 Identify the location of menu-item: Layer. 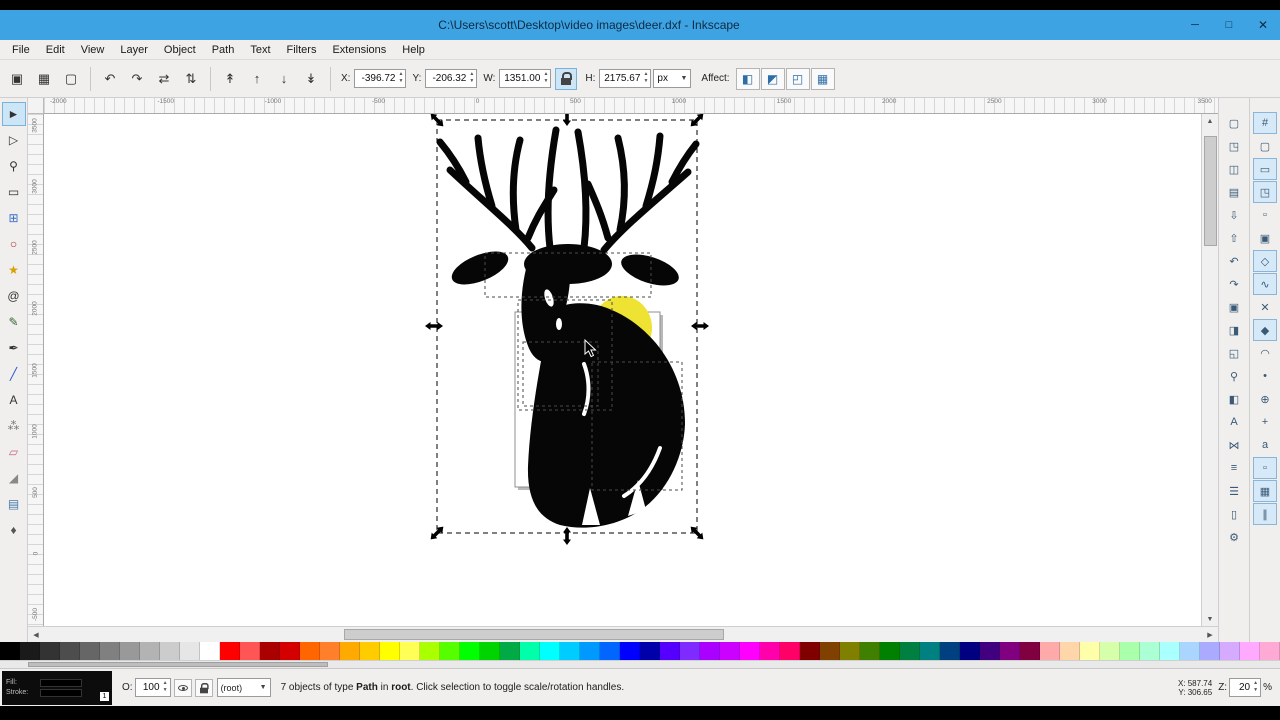
(134, 50).